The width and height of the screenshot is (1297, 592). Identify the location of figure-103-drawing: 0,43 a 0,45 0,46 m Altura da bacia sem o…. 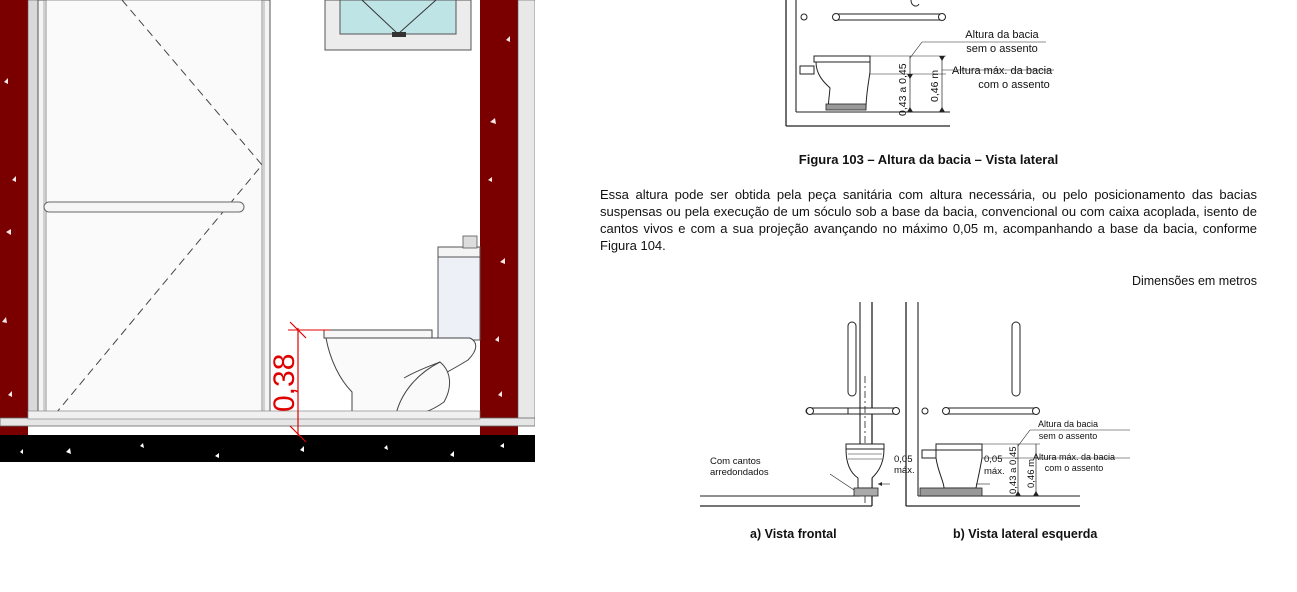
(919, 63).